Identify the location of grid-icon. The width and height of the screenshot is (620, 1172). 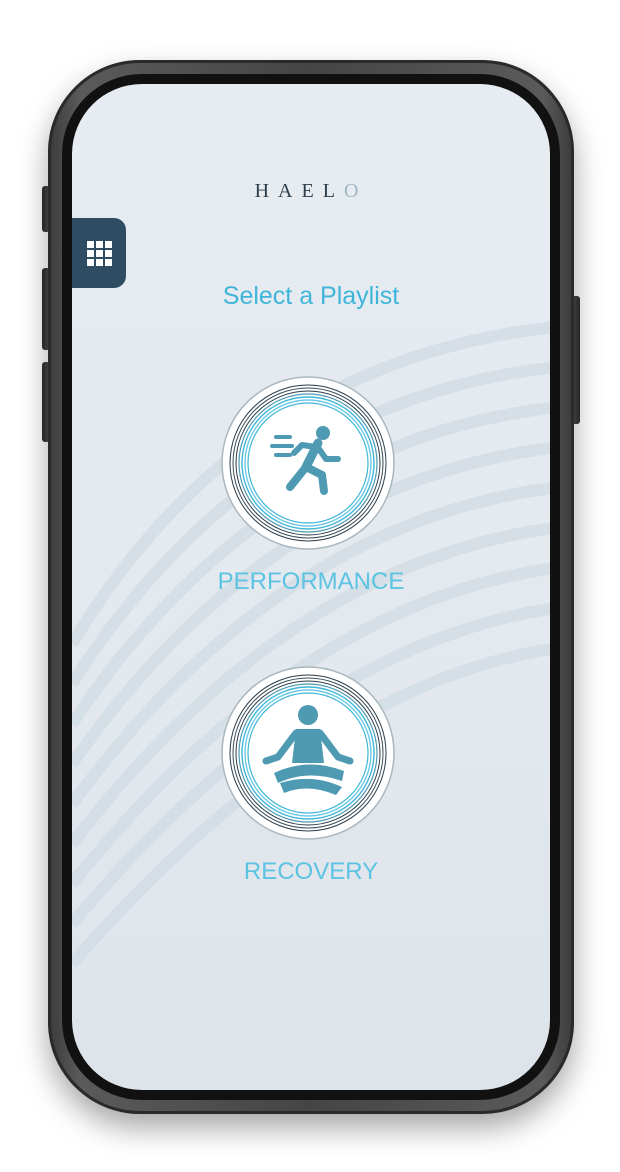
(99, 253).